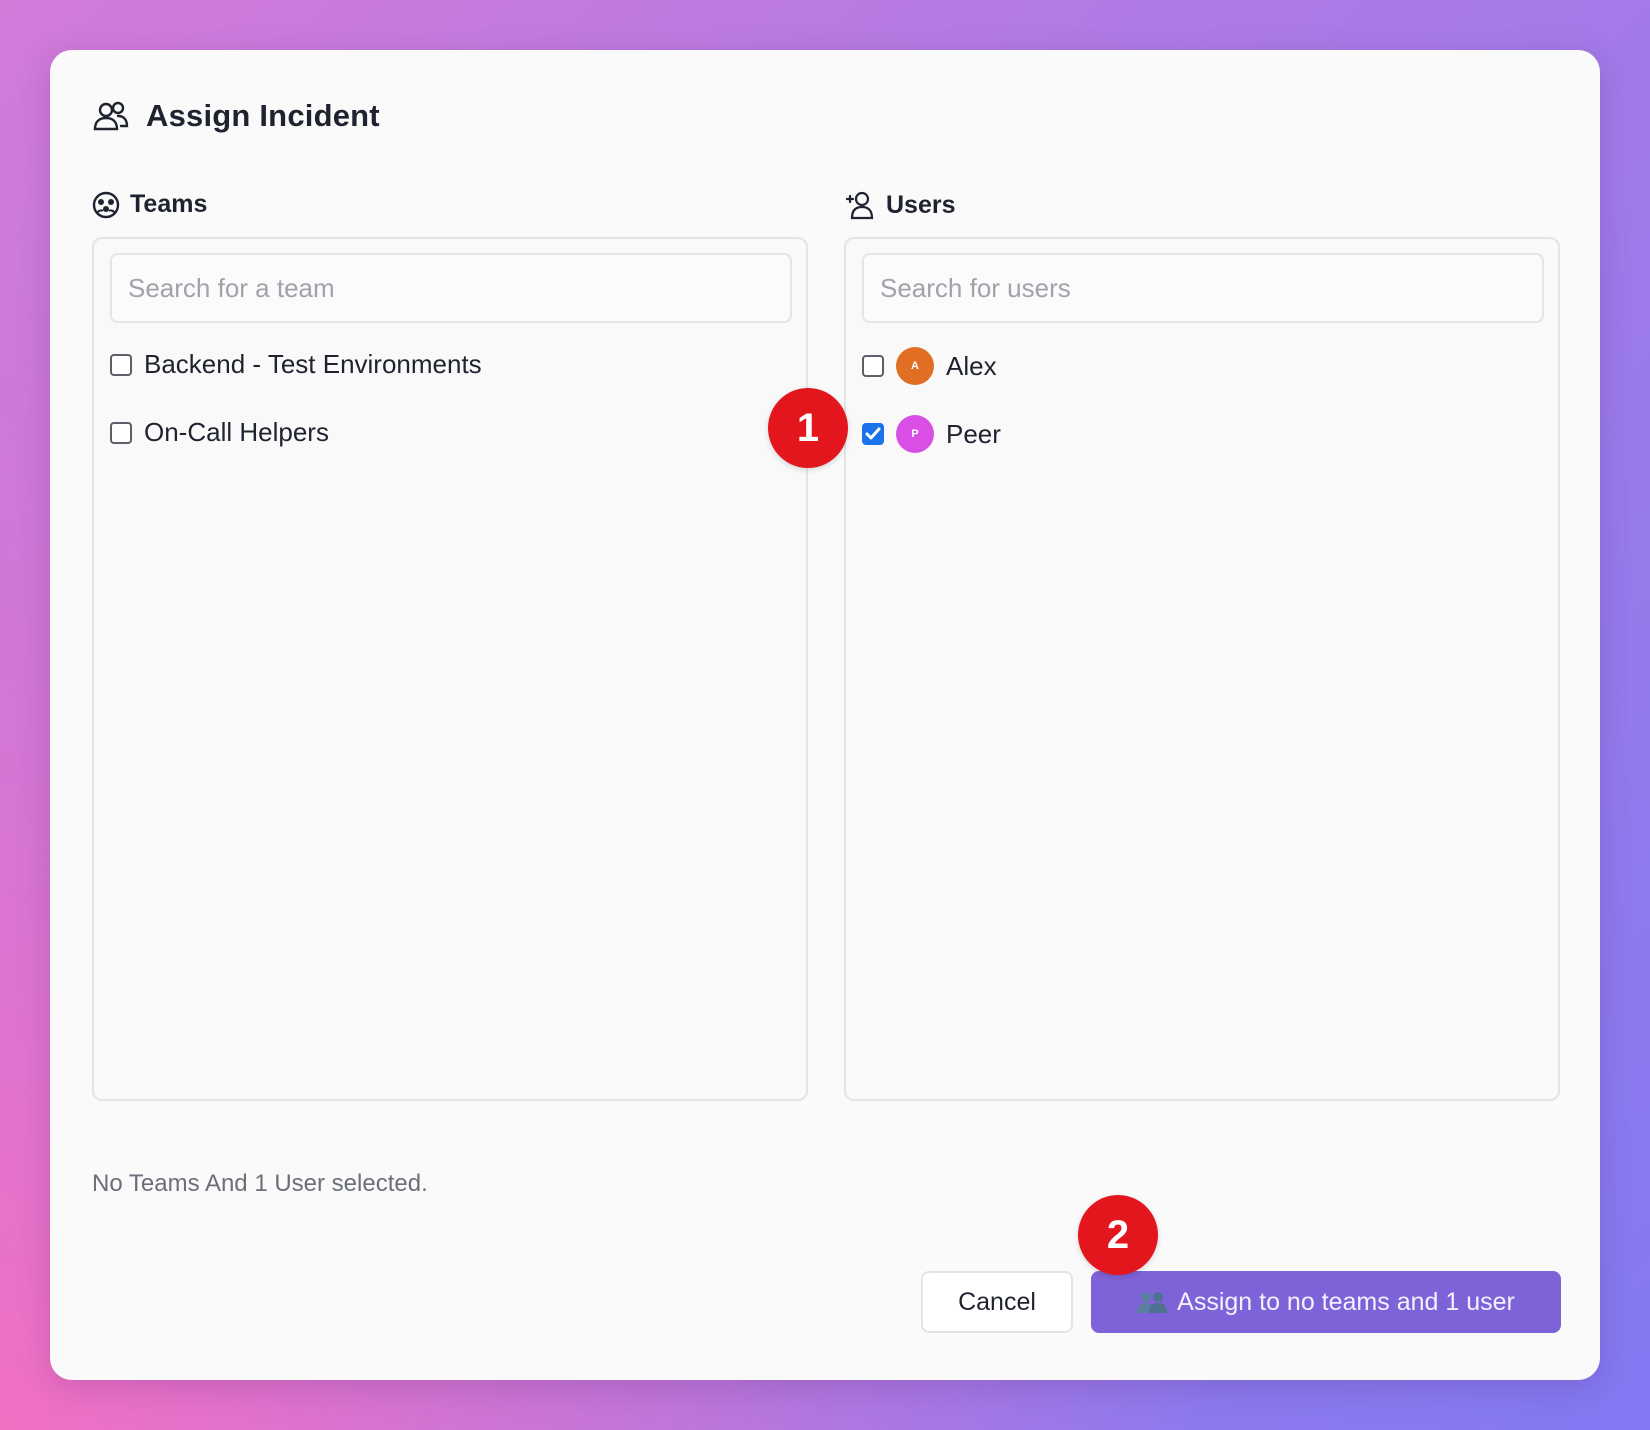 The width and height of the screenshot is (1650, 1430). I want to click on avatar: P, so click(915, 434).